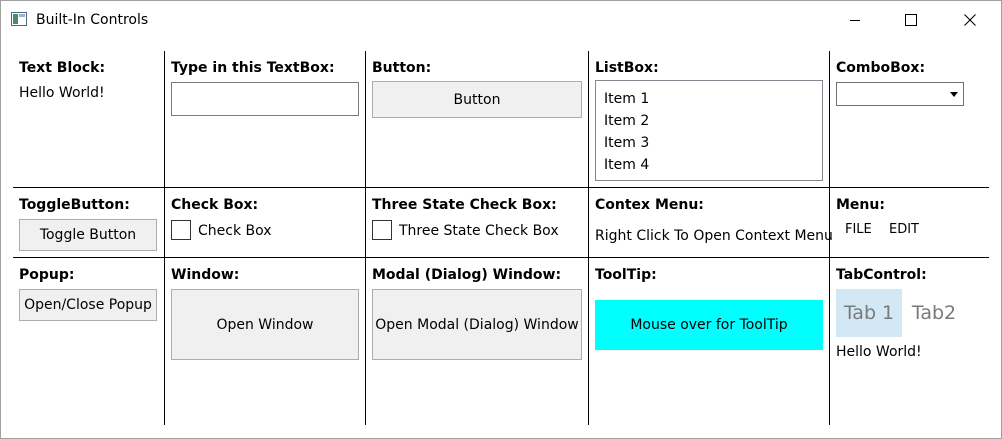 This screenshot has width=1002, height=439. Describe the element at coordinates (402, 68) in the screenshot. I see `button-label: Button:` at that location.